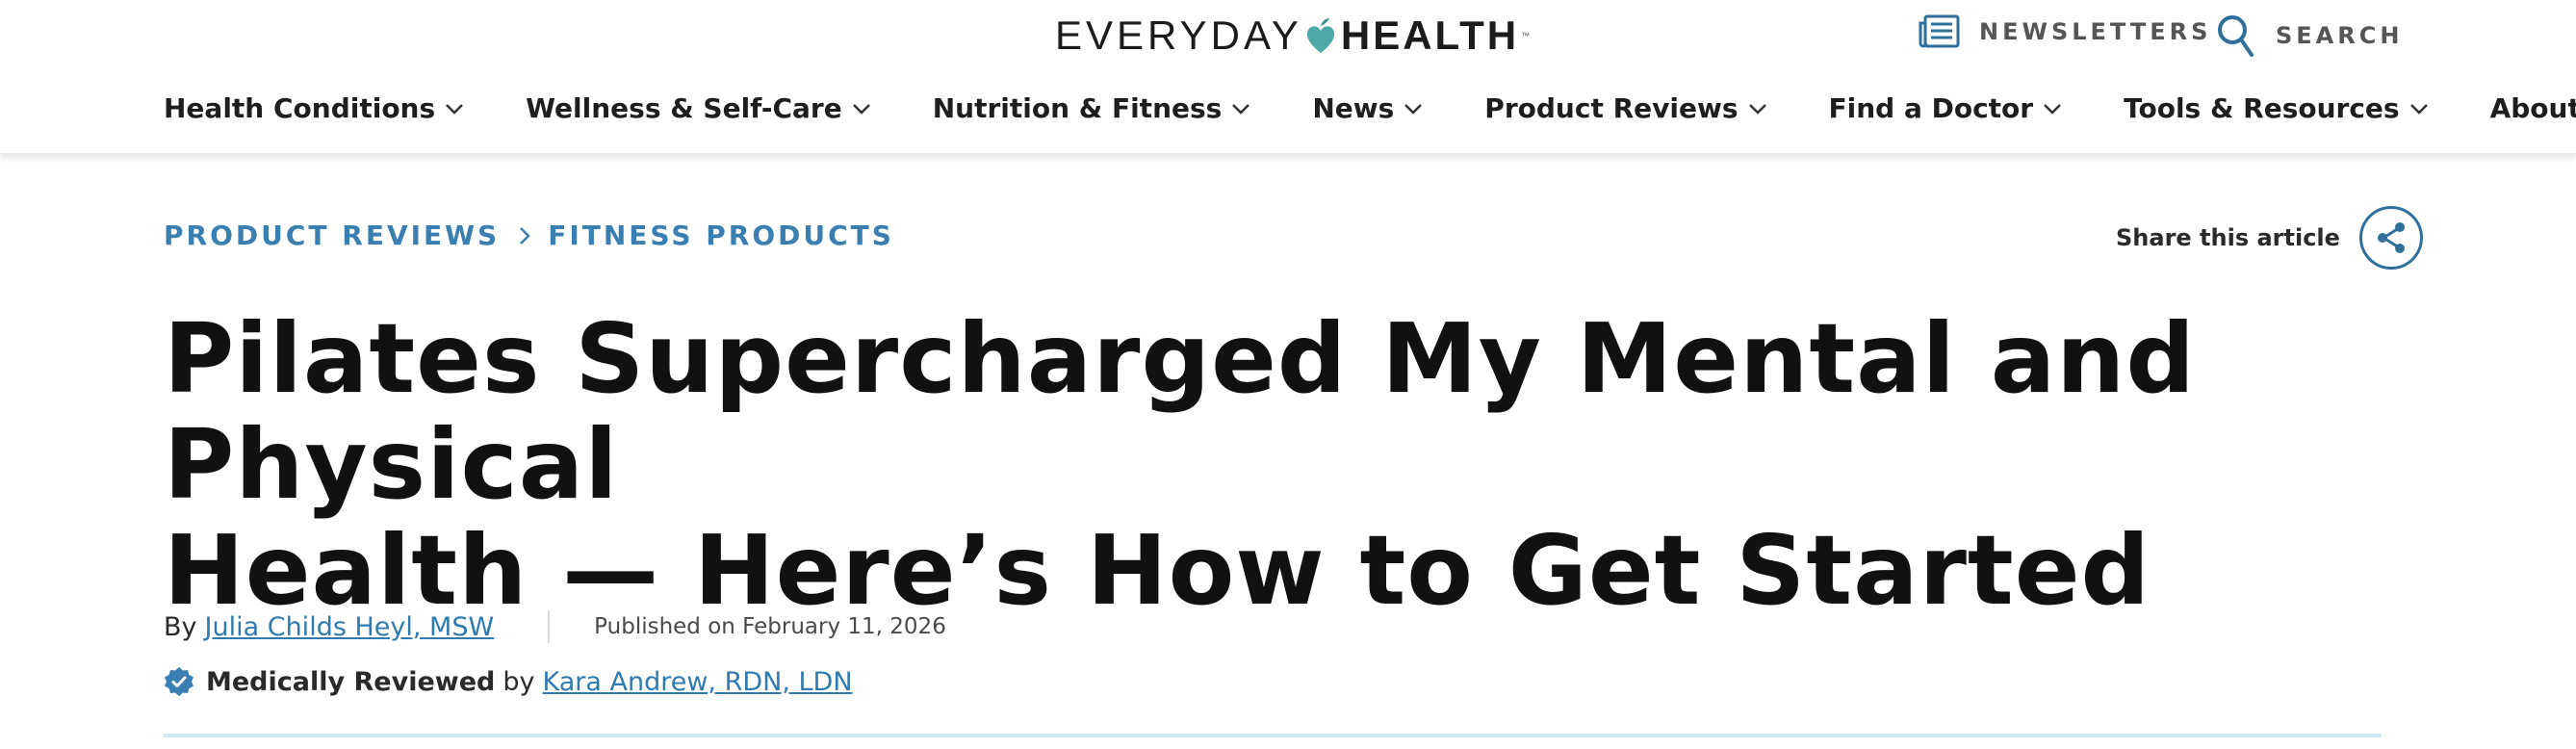 The height and width of the screenshot is (749, 2576). Describe the element at coordinates (2228, 237) in the screenshot. I see `share-label: Share this article` at that location.